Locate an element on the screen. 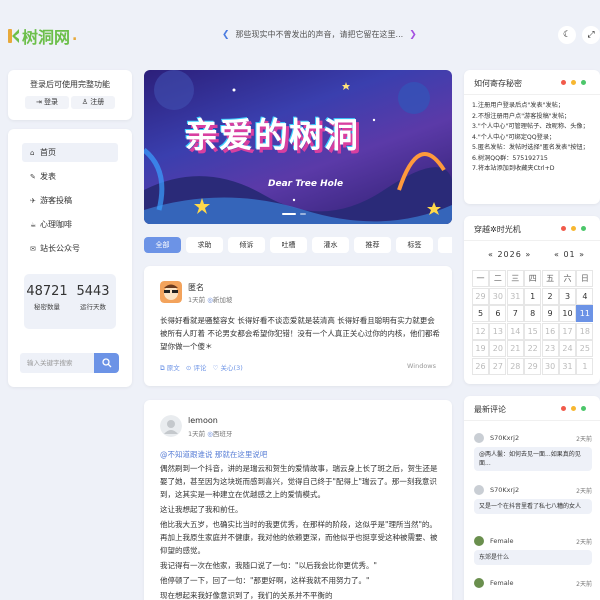 The width and height of the screenshot is (600, 600). stat-value: 48721 is located at coordinates (47, 291).